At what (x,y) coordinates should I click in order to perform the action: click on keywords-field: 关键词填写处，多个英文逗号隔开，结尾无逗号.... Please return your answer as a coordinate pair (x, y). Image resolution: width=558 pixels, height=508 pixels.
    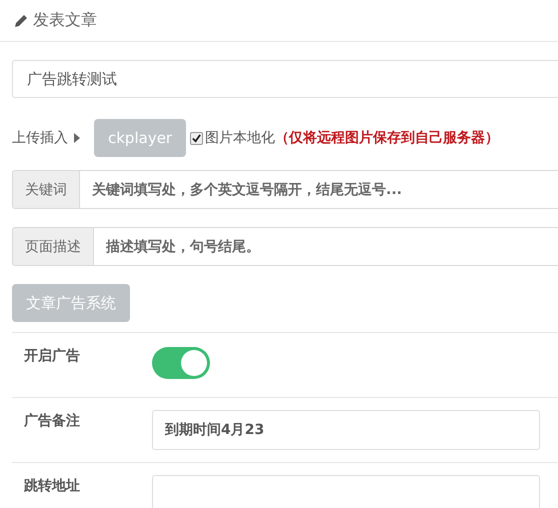
    Looking at the image, I should click on (319, 189).